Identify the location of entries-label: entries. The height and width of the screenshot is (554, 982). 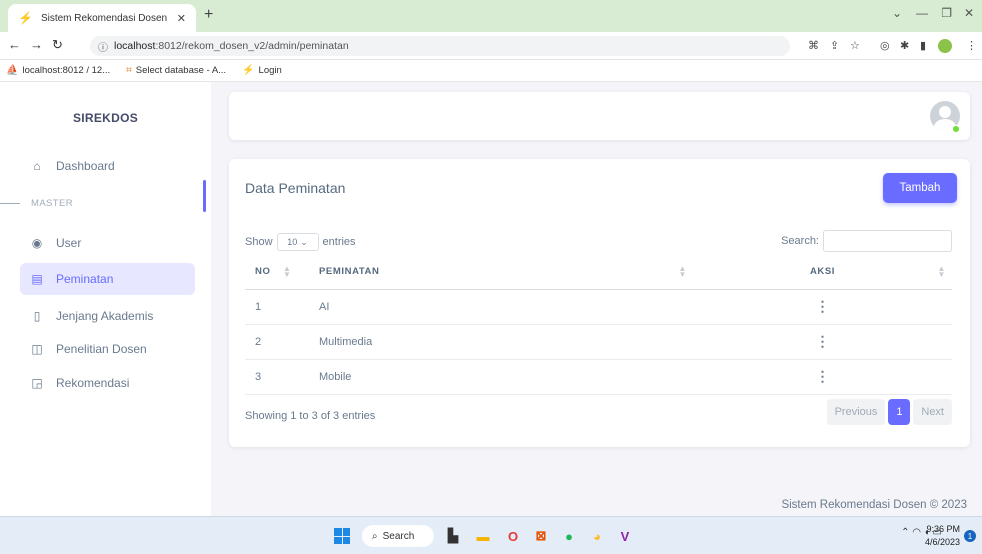
(339, 242).